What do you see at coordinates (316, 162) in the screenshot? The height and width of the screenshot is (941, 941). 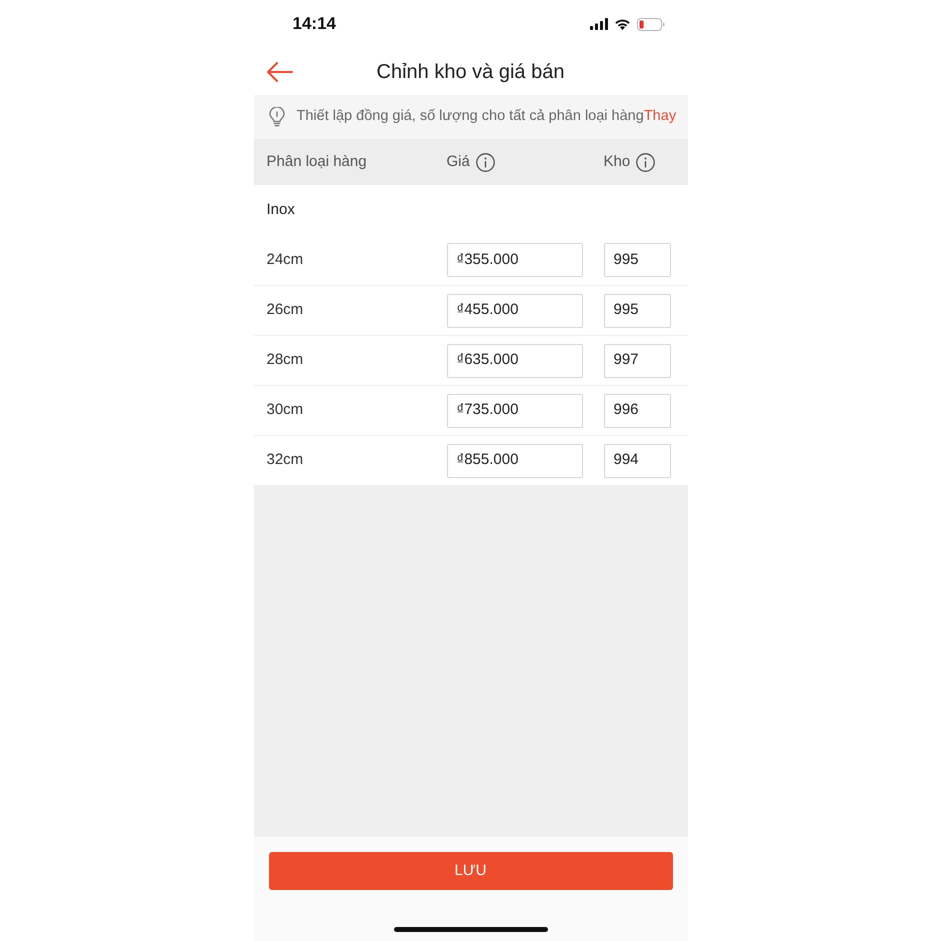 I see `column-header: Phân loại hàng` at bounding box center [316, 162].